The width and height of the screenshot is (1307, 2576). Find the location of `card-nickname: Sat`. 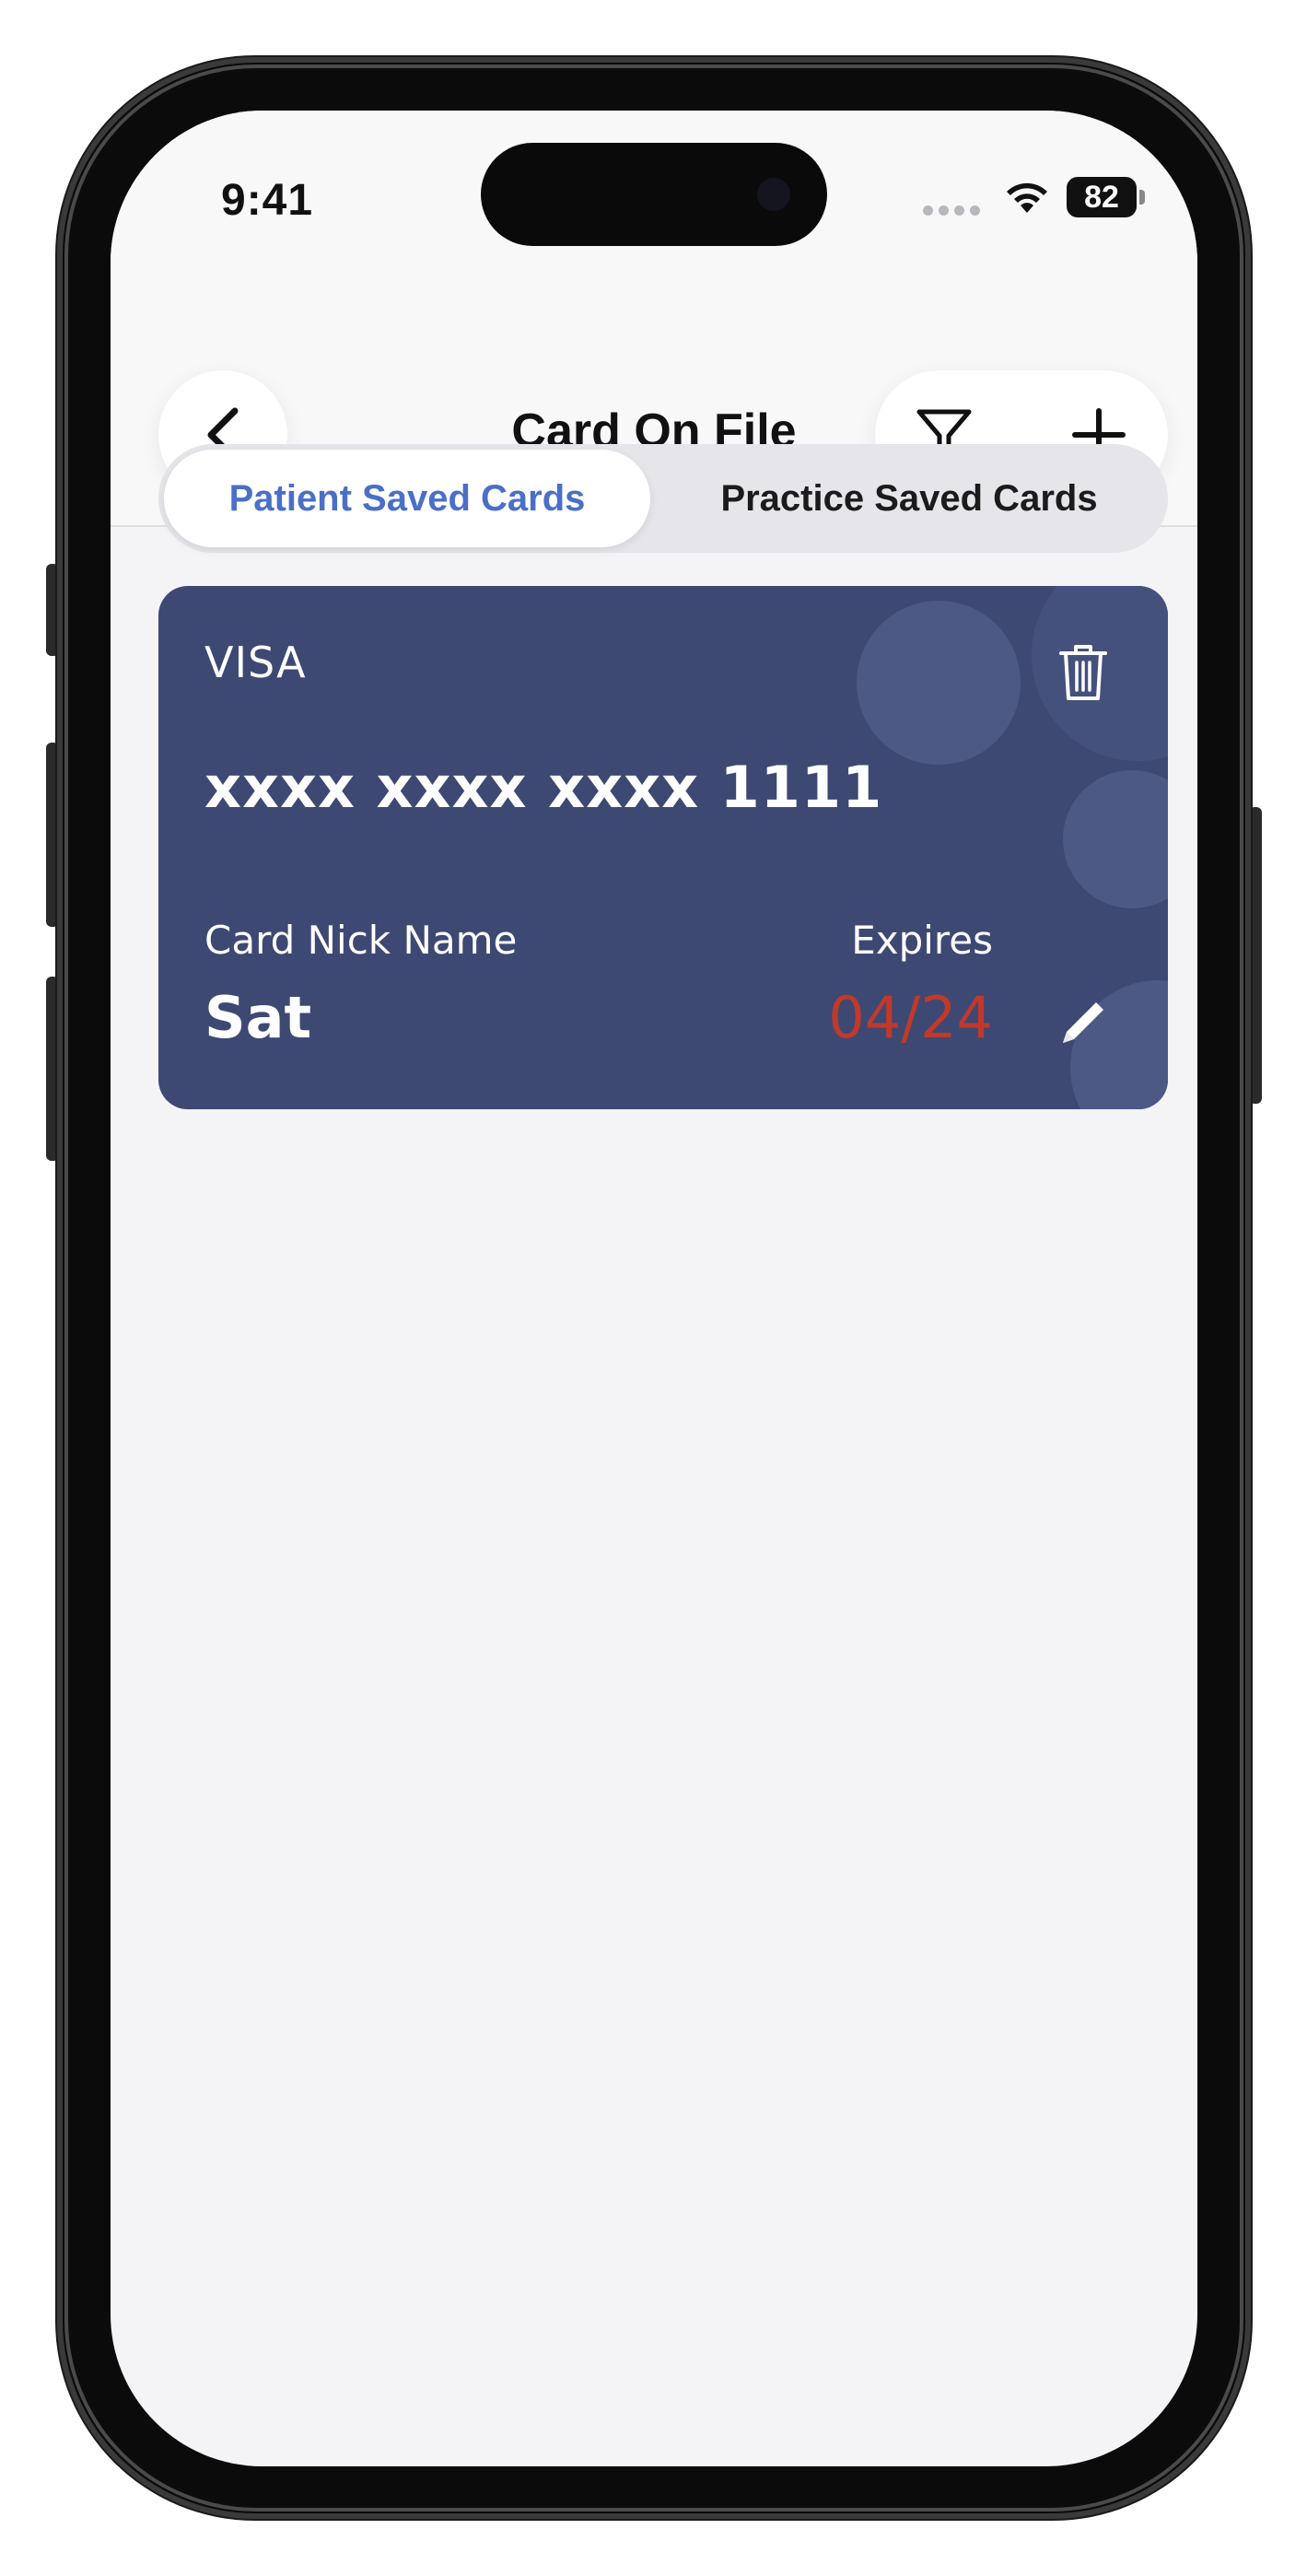

card-nickname: Sat is located at coordinates (258, 1018).